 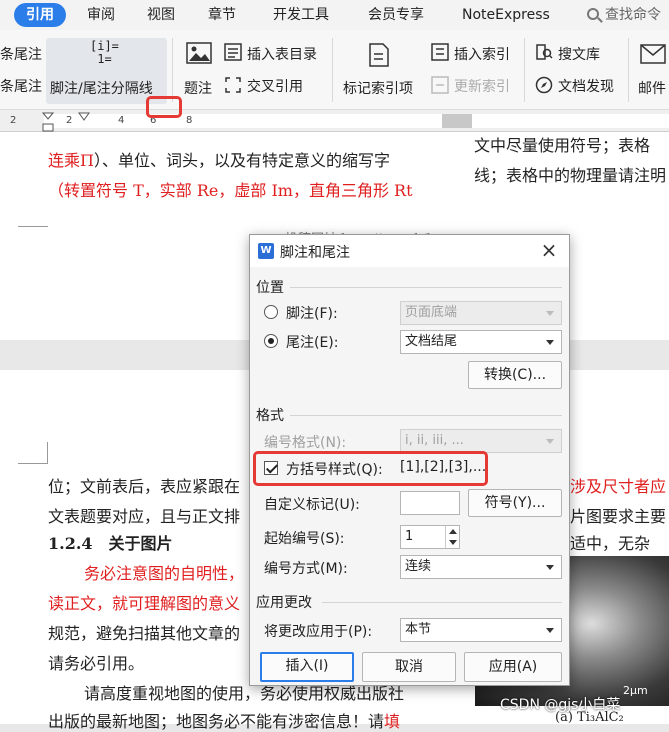 What do you see at coordinates (275, 86) in the screenshot?
I see `cross-reference-button: 交叉引用` at bounding box center [275, 86].